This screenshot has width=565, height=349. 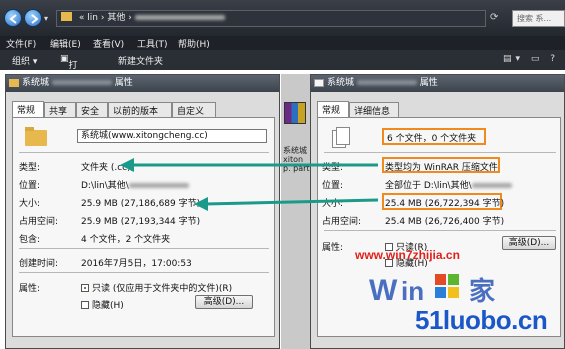 What do you see at coordinates (383, 290) in the screenshot?
I see `svg-text: W` at bounding box center [383, 290].